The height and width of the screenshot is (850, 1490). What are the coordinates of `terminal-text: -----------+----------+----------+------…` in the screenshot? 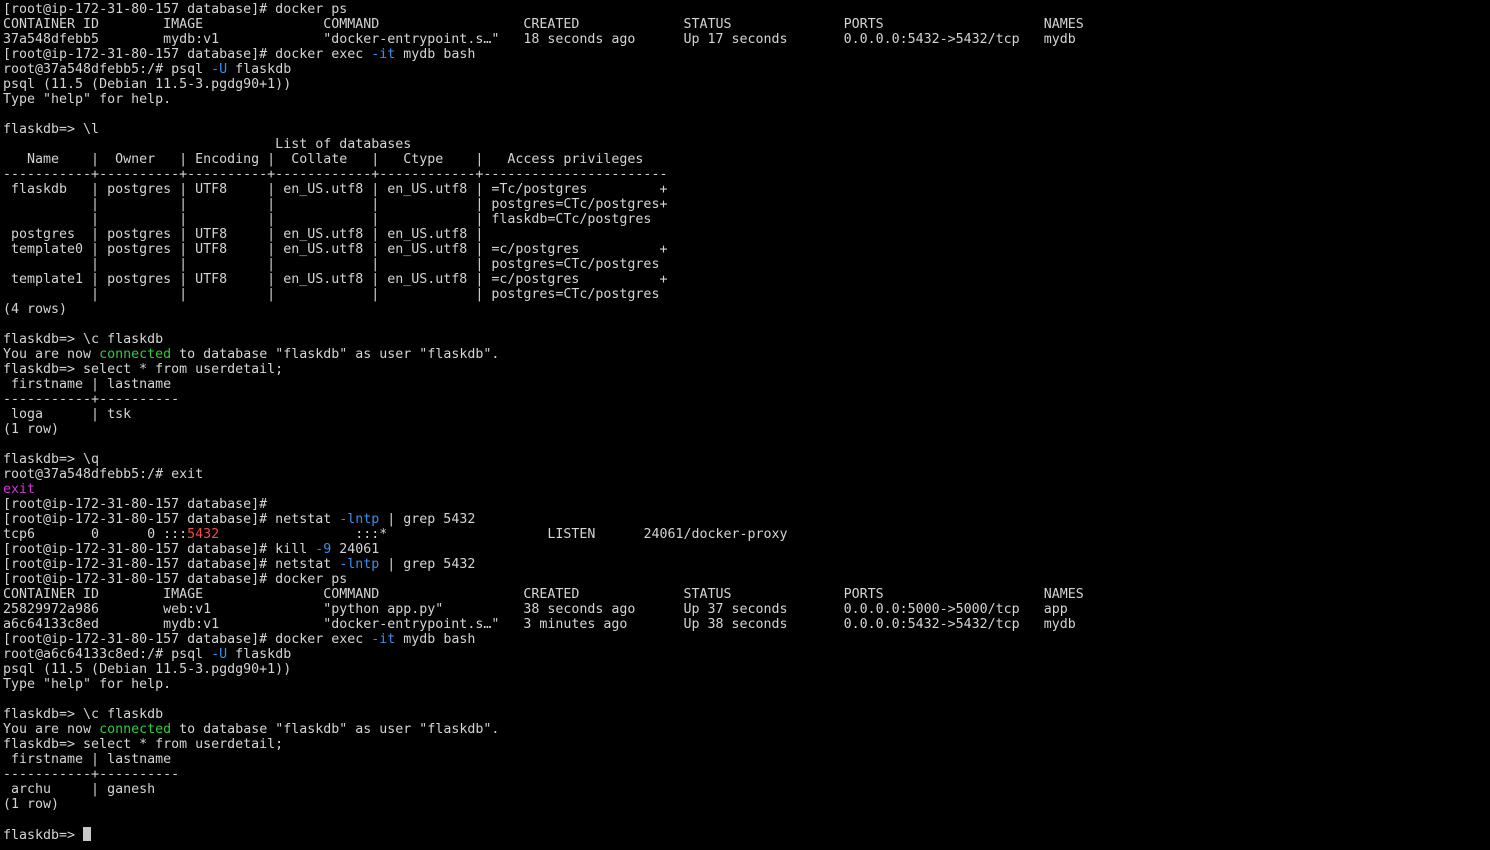 It's located at (335, 174).